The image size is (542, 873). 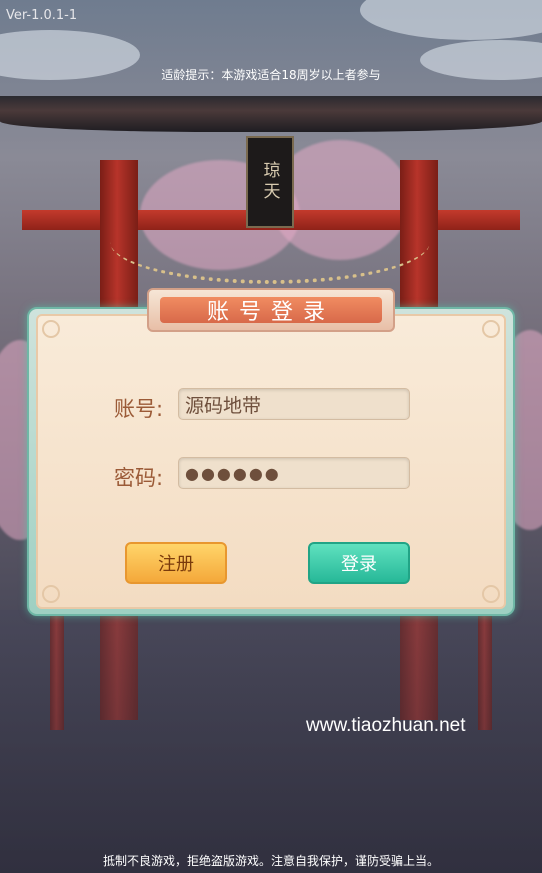 What do you see at coordinates (270, 861) in the screenshot?
I see `anti-addiction-notice: 抵制不良游戏，拒绝盗版游戏。注意自我保护，谨防受骗上当。` at bounding box center [270, 861].